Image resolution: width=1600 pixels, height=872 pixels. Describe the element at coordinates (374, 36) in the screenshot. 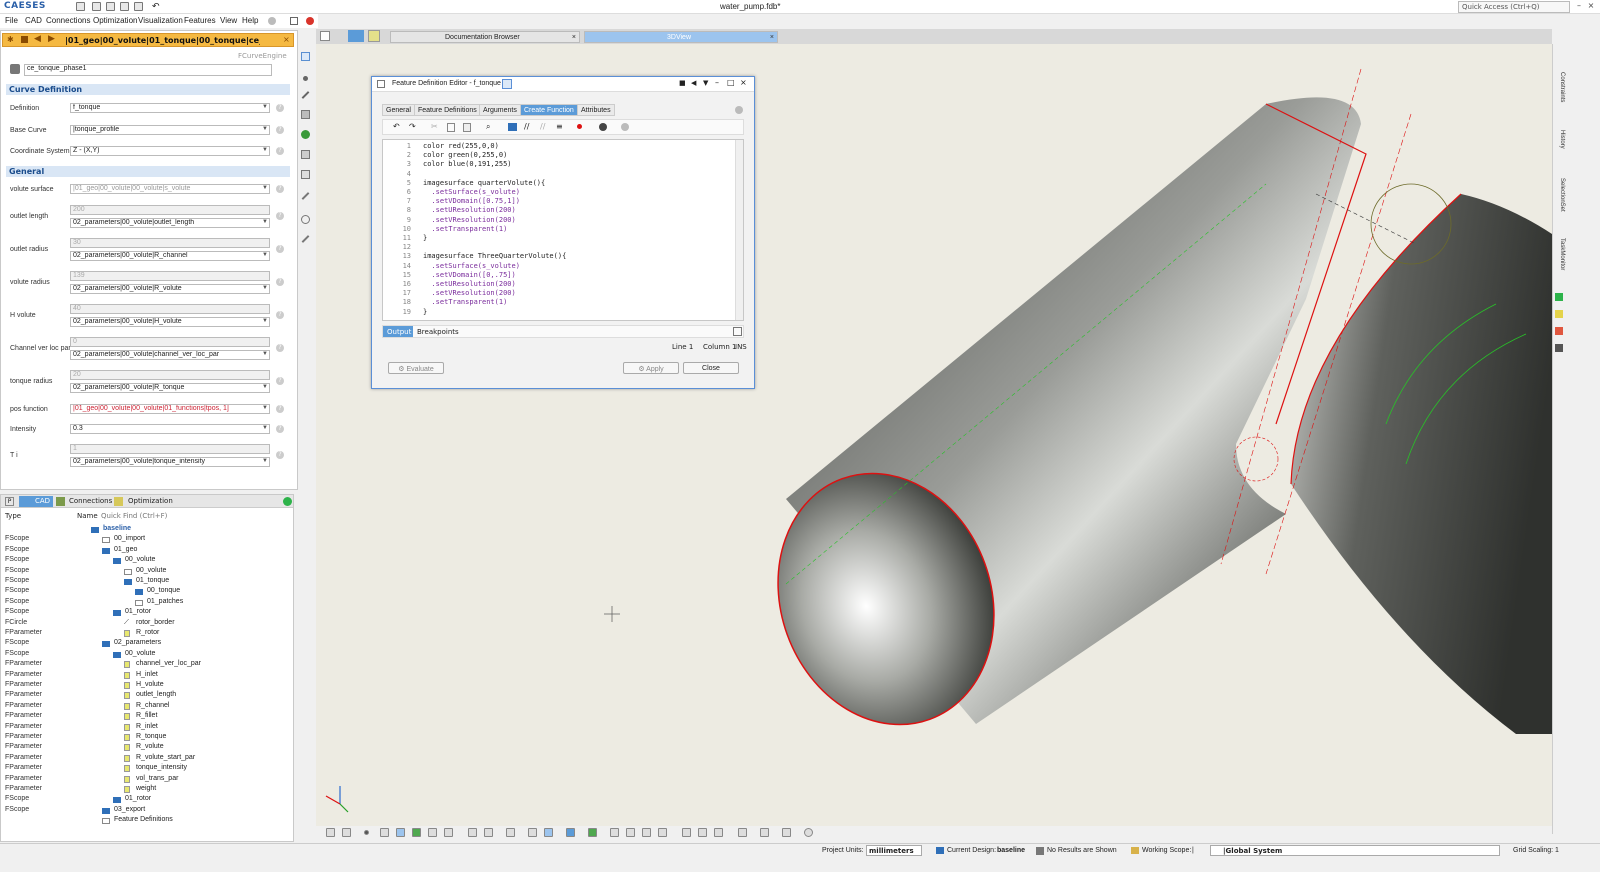

I see `script-icon` at that location.